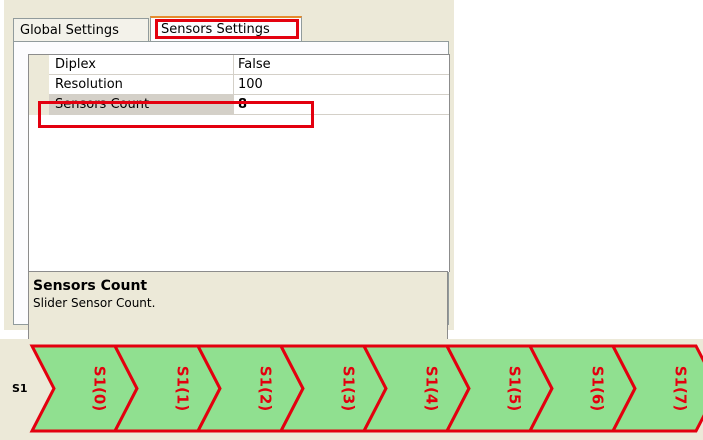 The height and width of the screenshot is (440, 703). Describe the element at coordinates (90, 286) in the screenshot. I see `help-title: Sensors Count` at that location.